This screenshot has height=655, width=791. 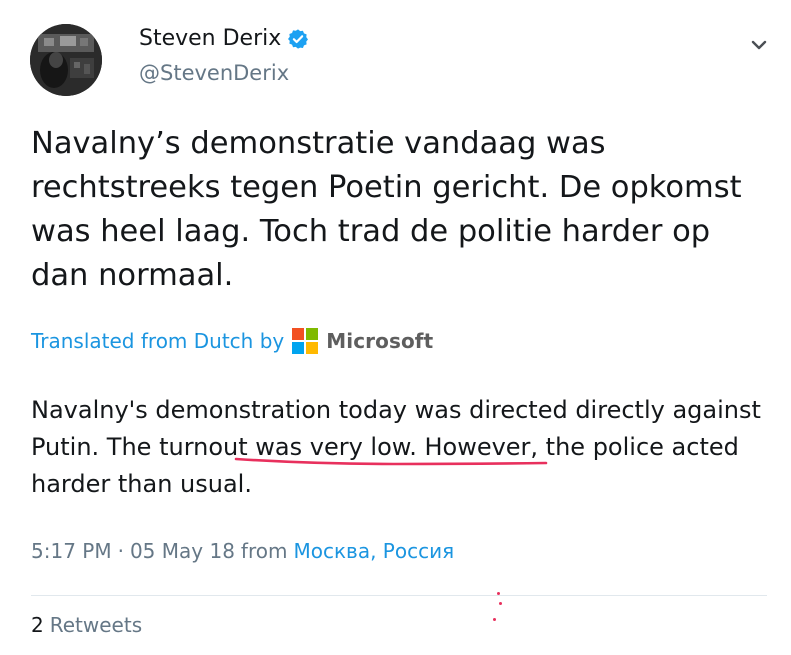 What do you see at coordinates (96, 625) in the screenshot?
I see `retweet-label: Retweets` at bounding box center [96, 625].